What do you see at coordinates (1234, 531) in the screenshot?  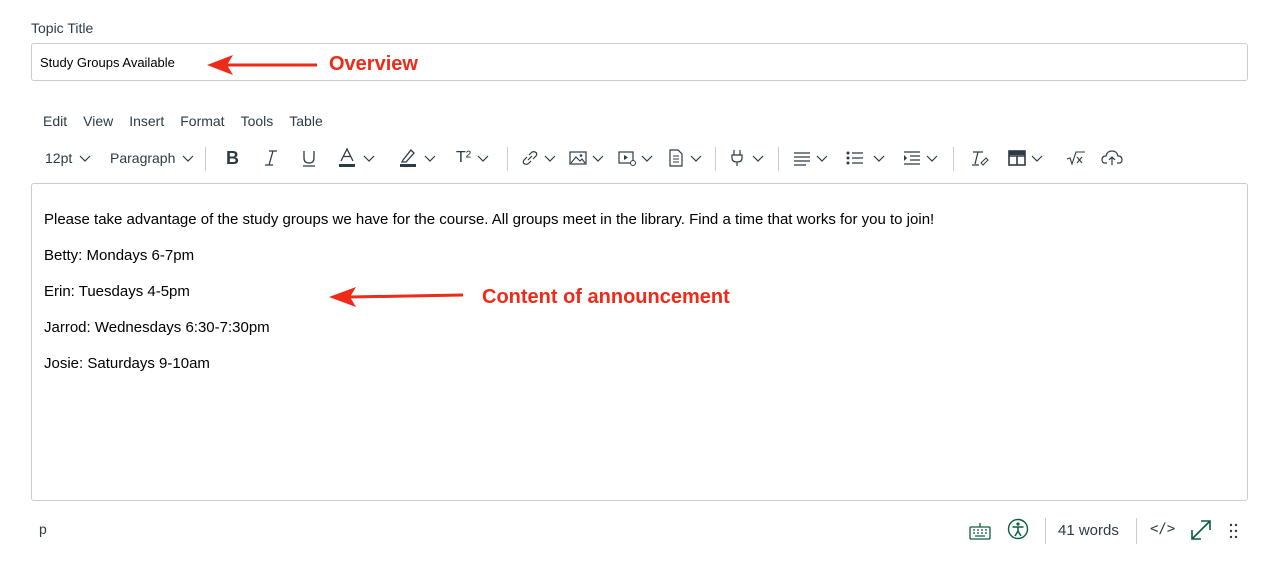 I see `resize-handle-icon` at bounding box center [1234, 531].